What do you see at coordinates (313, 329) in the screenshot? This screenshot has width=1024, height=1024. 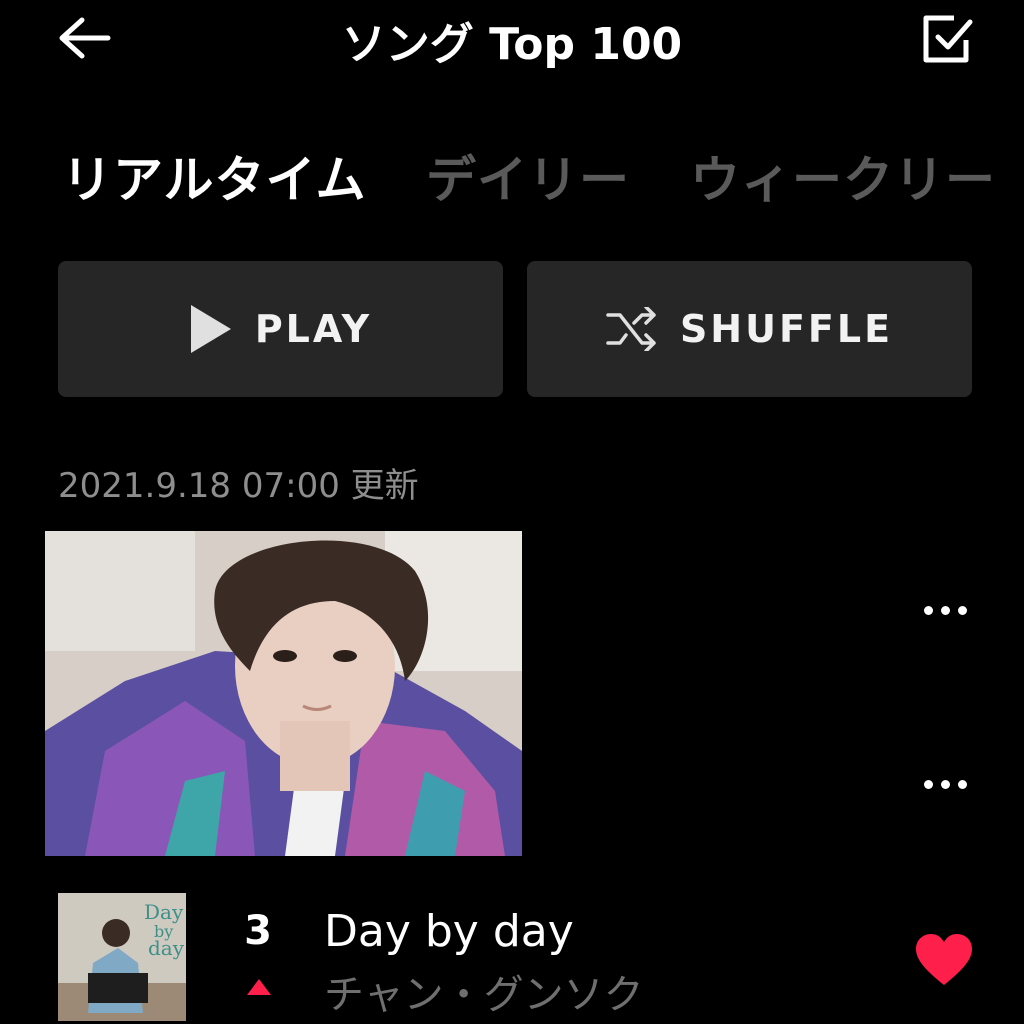 I see `play-label: PLAY` at bounding box center [313, 329].